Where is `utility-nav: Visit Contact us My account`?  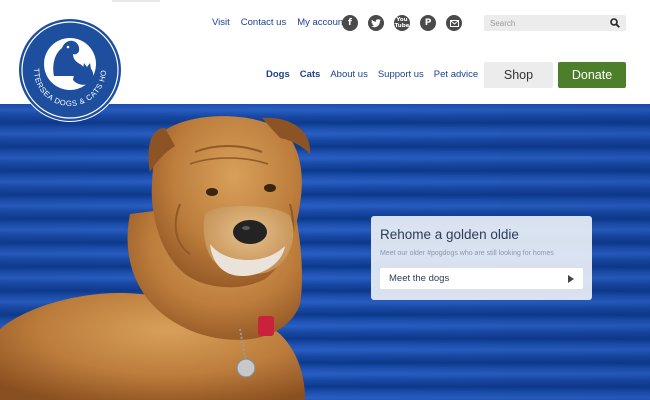
utility-nav: Visit Contact us My account is located at coordinates (279, 22).